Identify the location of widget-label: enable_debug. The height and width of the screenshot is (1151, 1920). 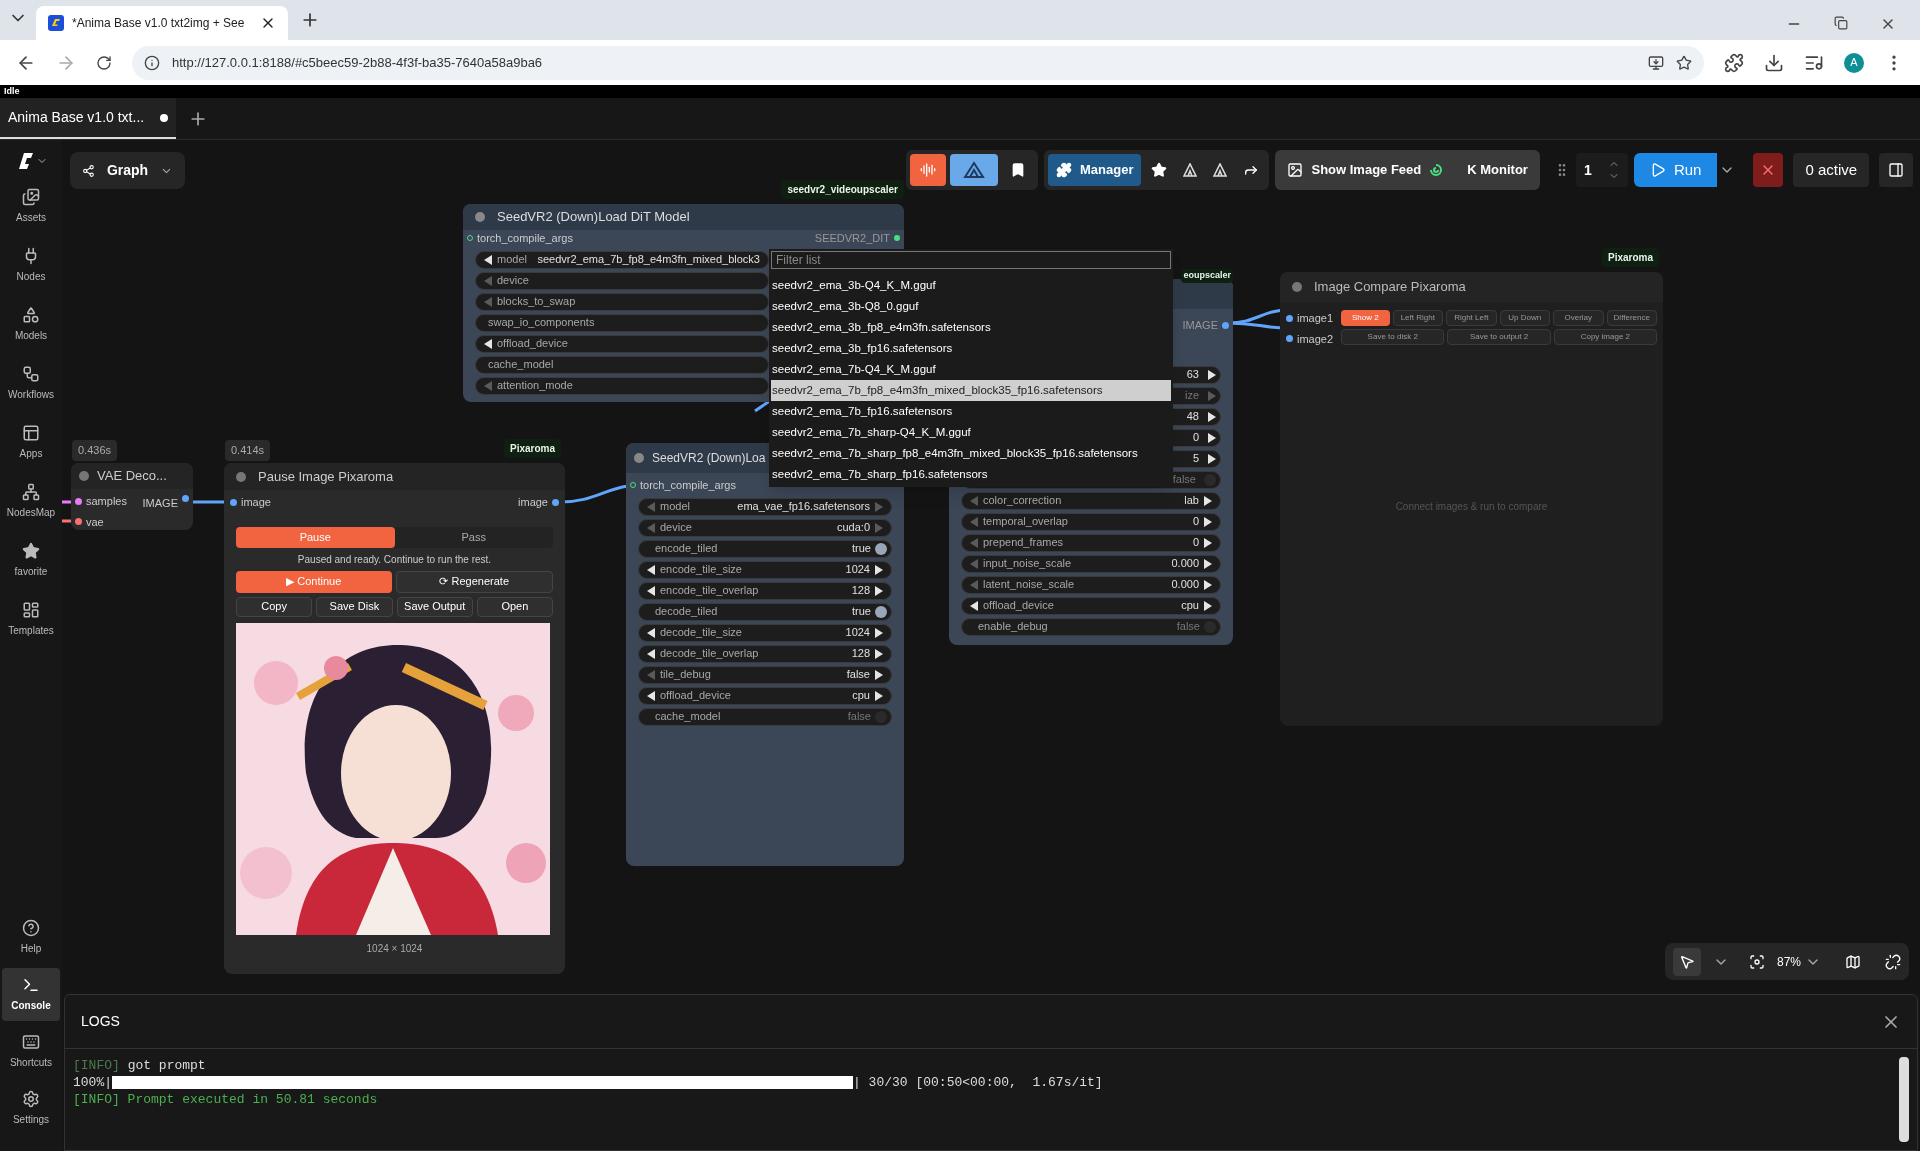
(1013, 627).